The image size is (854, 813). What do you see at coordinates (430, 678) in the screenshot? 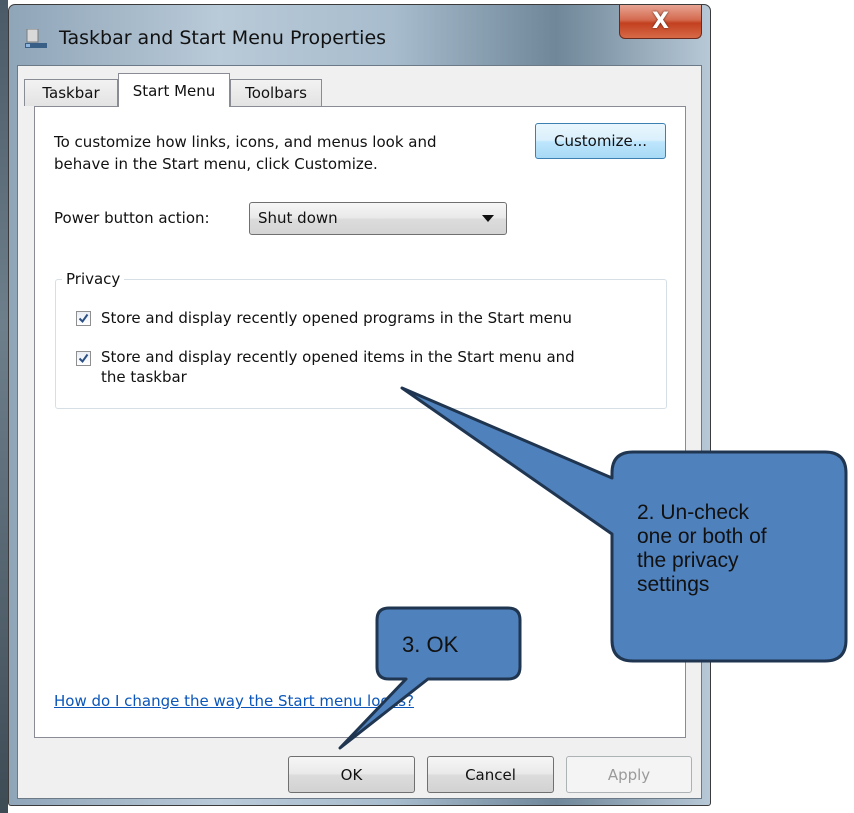
I see `ok-callout-bubble` at bounding box center [430, 678].